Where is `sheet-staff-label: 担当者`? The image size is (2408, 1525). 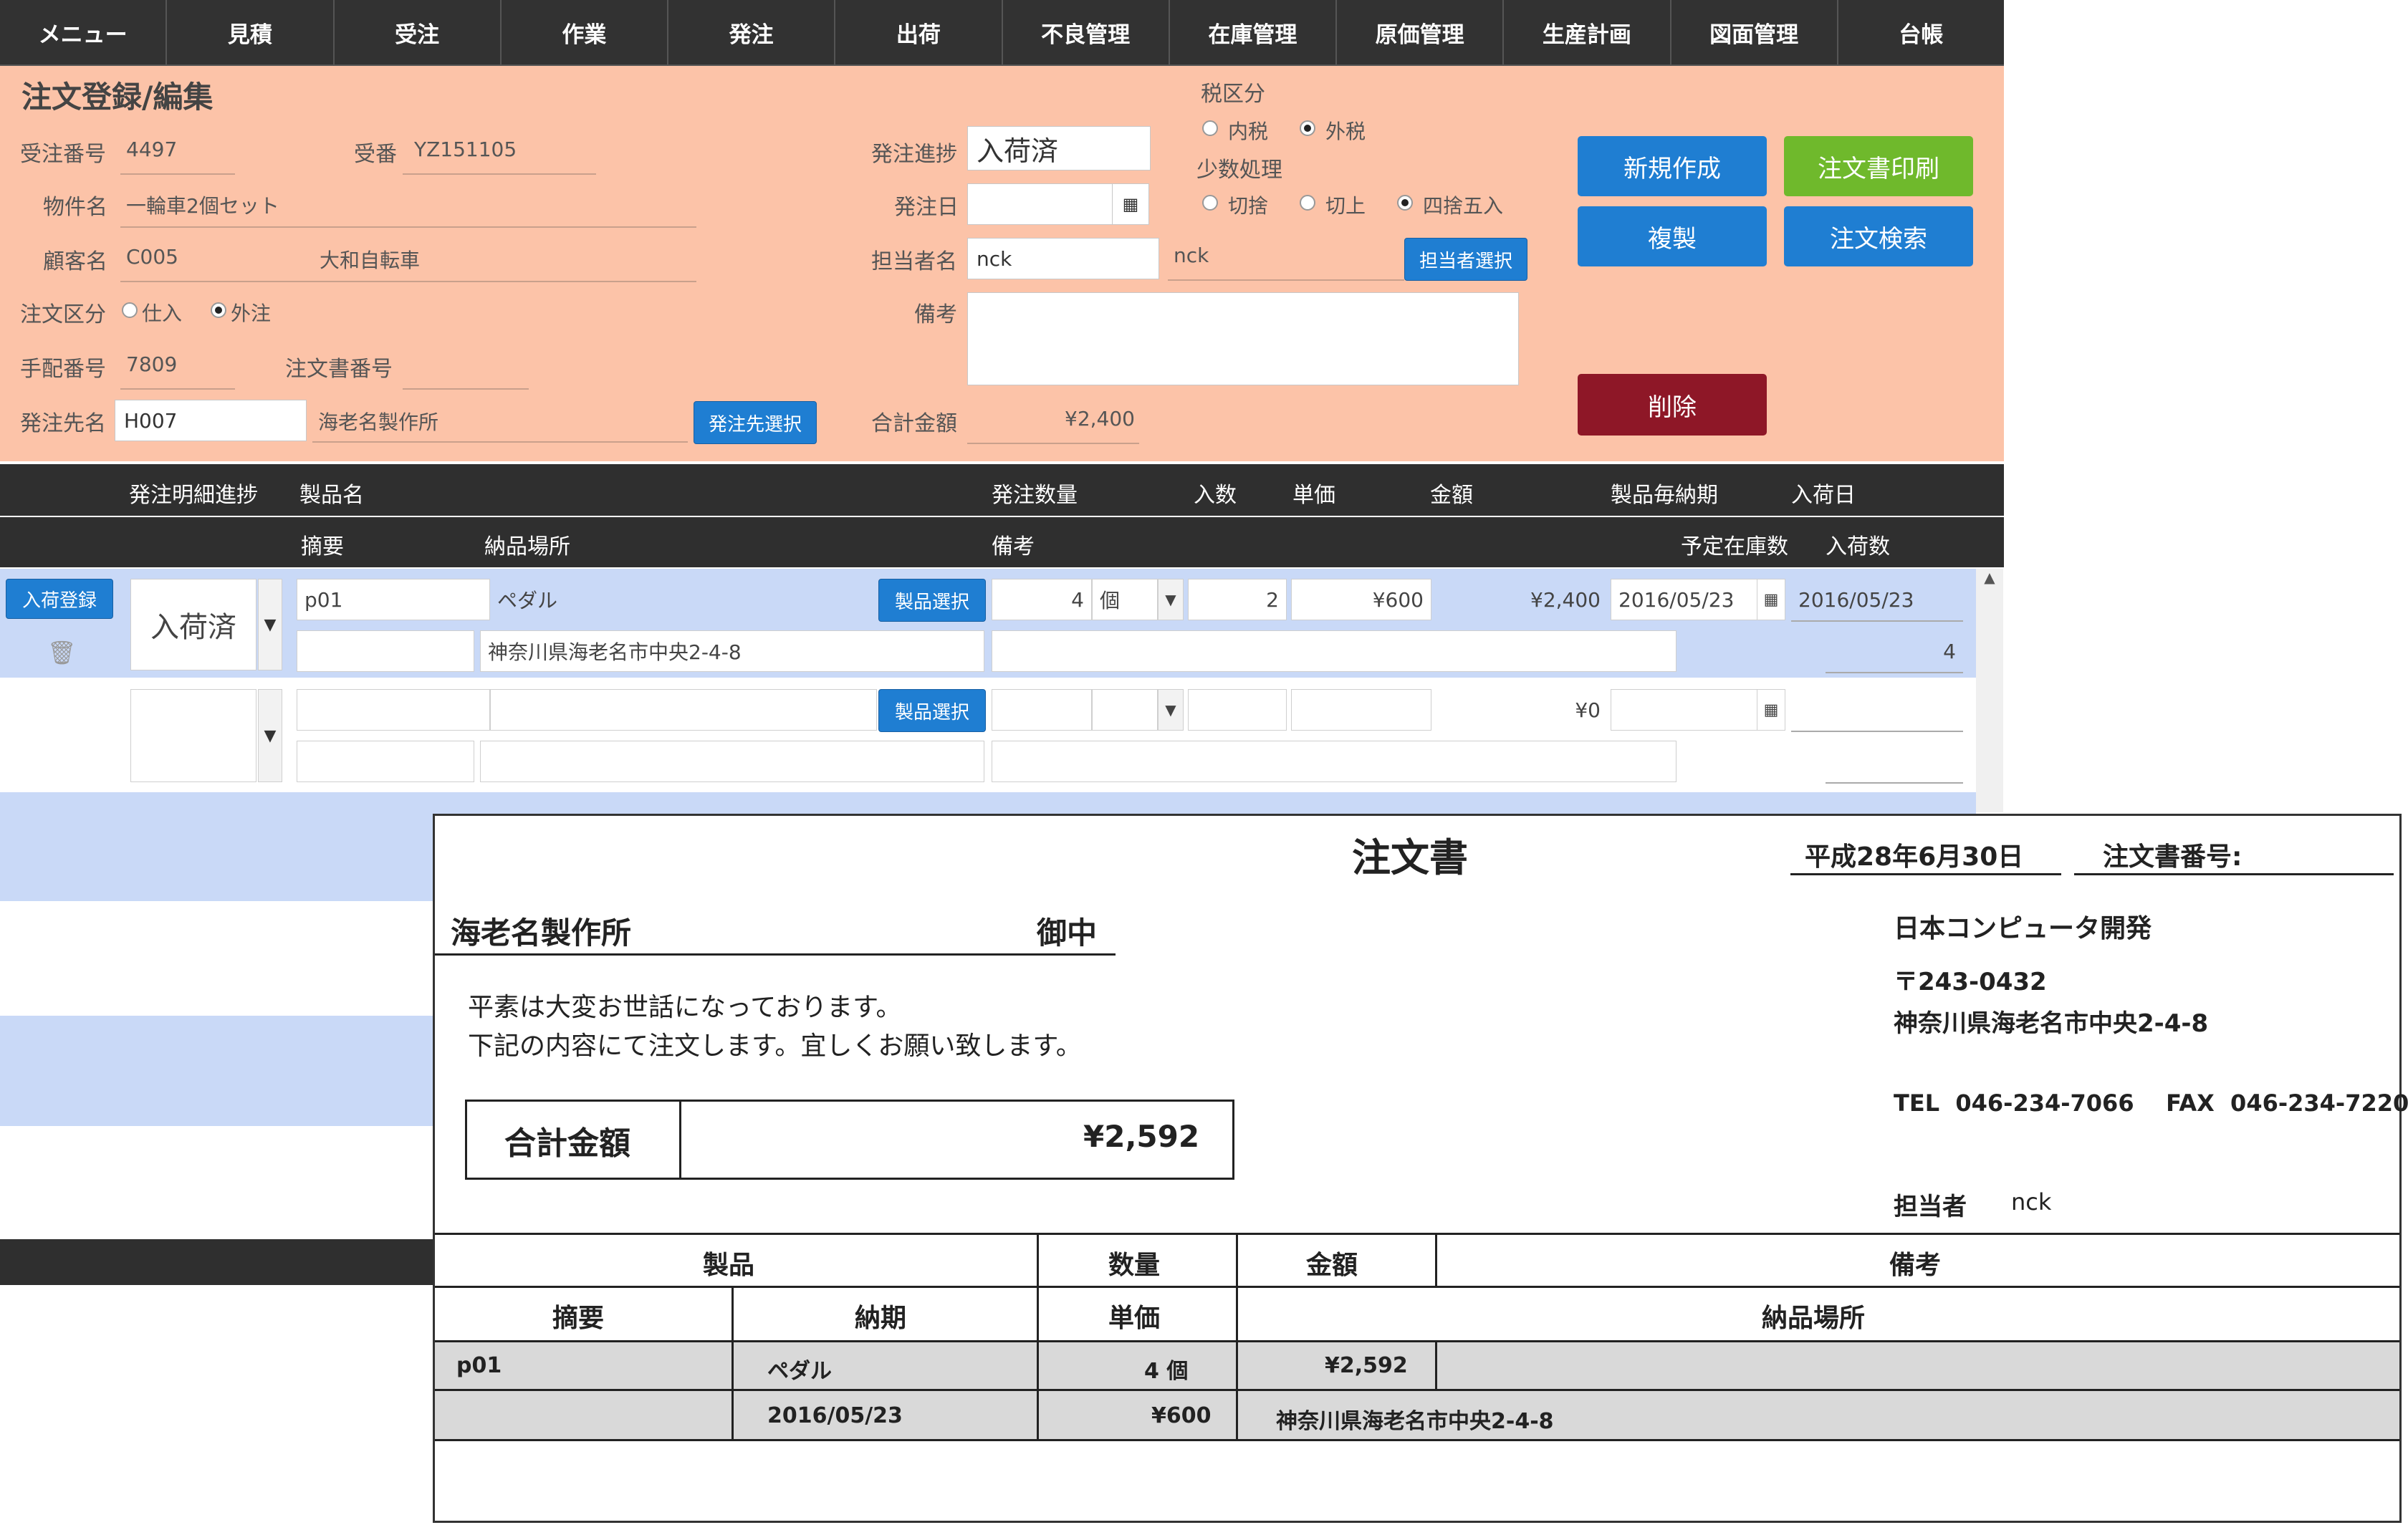 sheet-staff-label: 担当者 is located at coordinates (1930, 1207).